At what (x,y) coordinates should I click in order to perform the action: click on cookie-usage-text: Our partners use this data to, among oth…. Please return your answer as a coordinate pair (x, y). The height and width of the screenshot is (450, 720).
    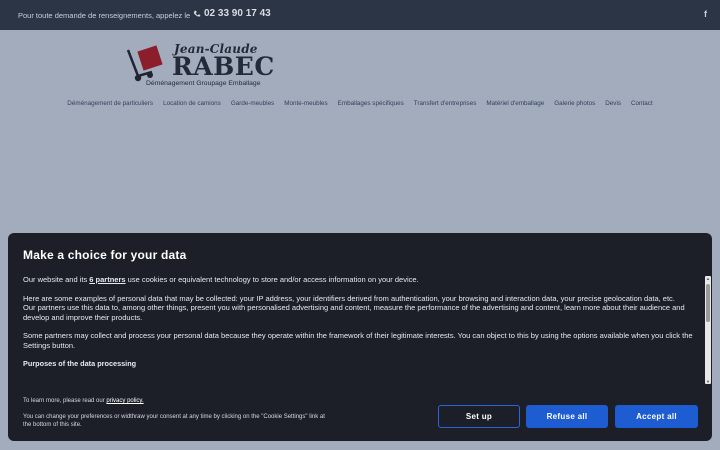
    Looking at the image, I should click on (354, 312).